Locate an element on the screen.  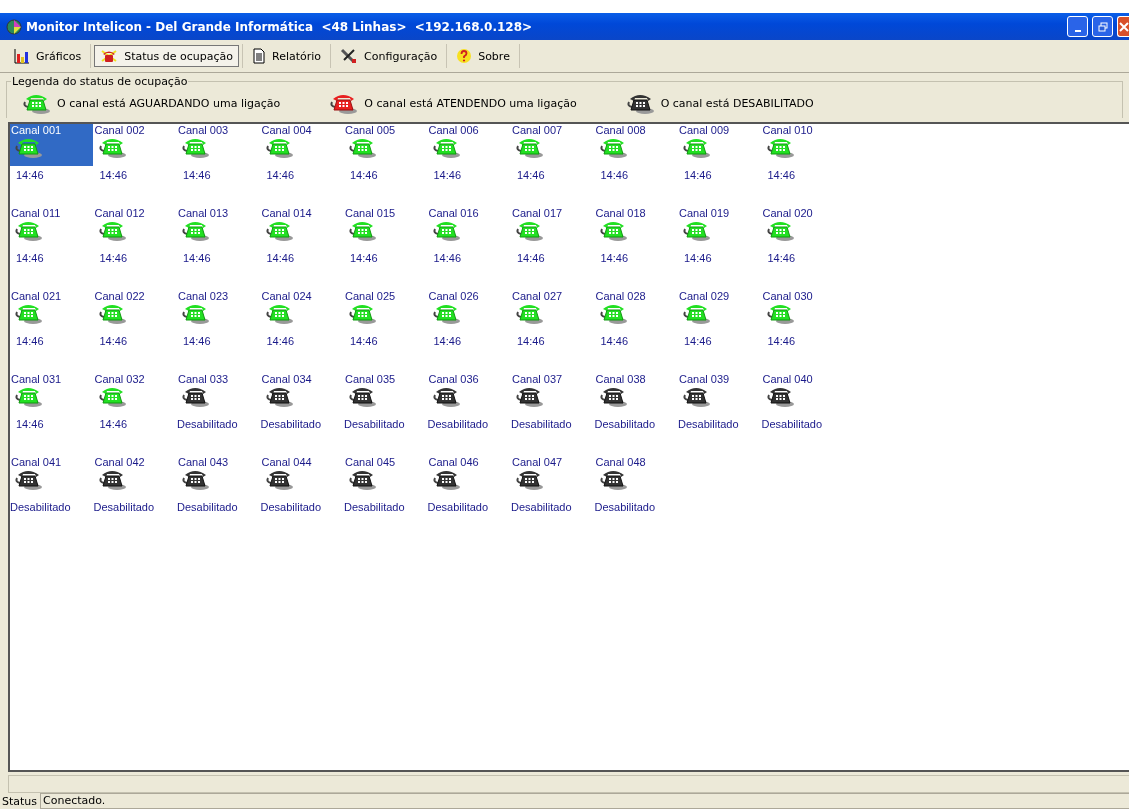
channel-tile: Canal 044 is located at coordinates (302, 477).